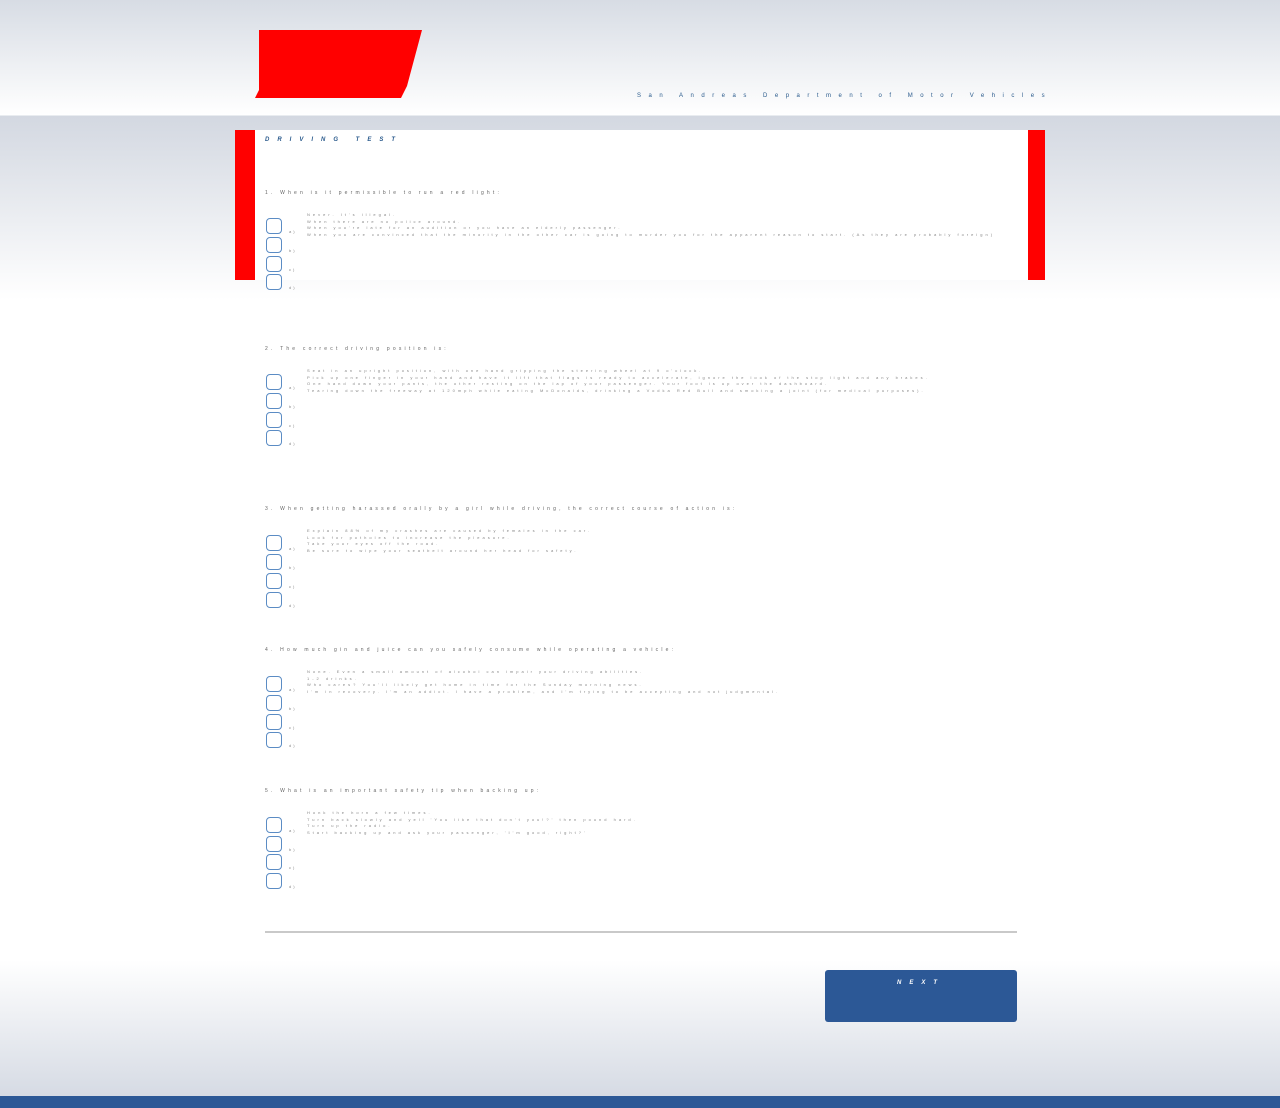 This screenshot has height=1108, width=1280. Describe the element at coordinates (845, 96) in the screenshot. I see `department-title: San Andreas Department of Motor Vehicles` at that location.